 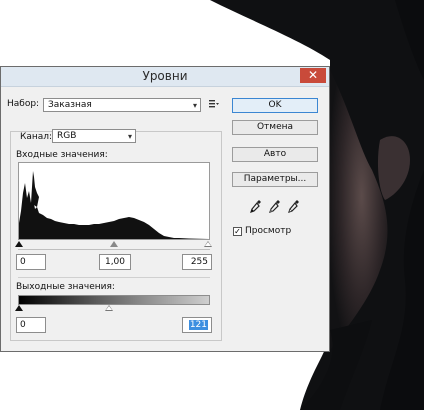 I want to click on channel-value: RGB, so click(x=67, y=136).